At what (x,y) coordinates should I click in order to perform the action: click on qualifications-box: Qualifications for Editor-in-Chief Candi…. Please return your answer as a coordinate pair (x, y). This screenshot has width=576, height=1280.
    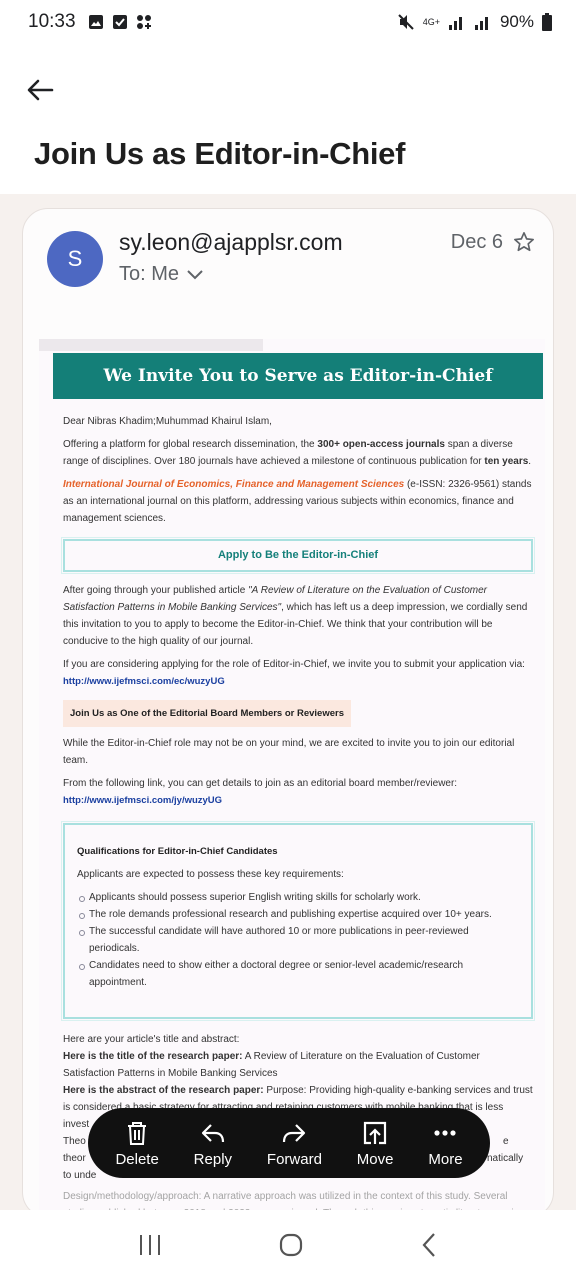
    Looking at the image, I should click on (298, 921).